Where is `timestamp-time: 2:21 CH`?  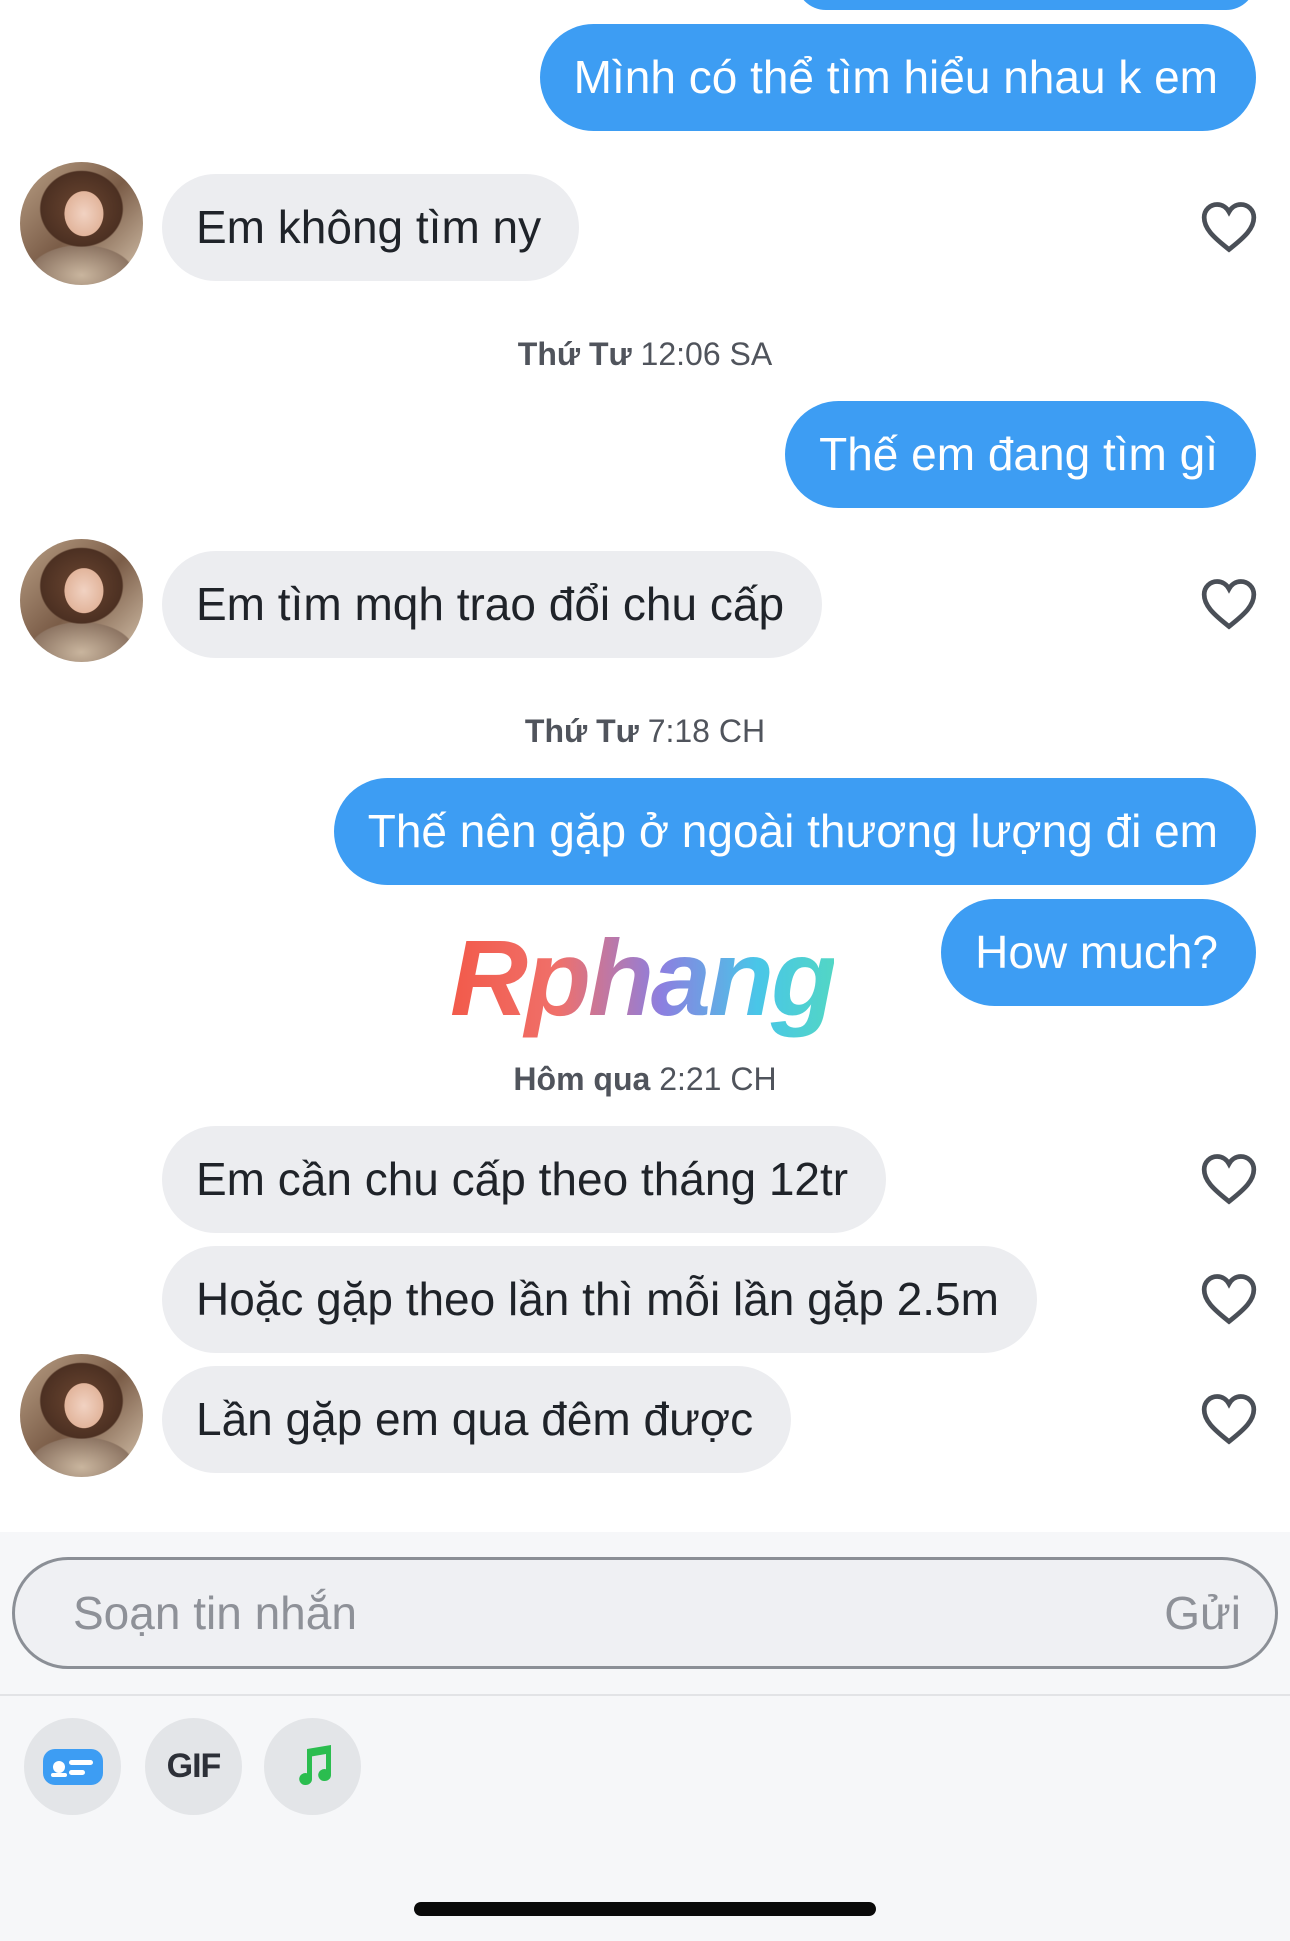
timestamp-time: 2:21 CH is located at coordinates (718, 1079).